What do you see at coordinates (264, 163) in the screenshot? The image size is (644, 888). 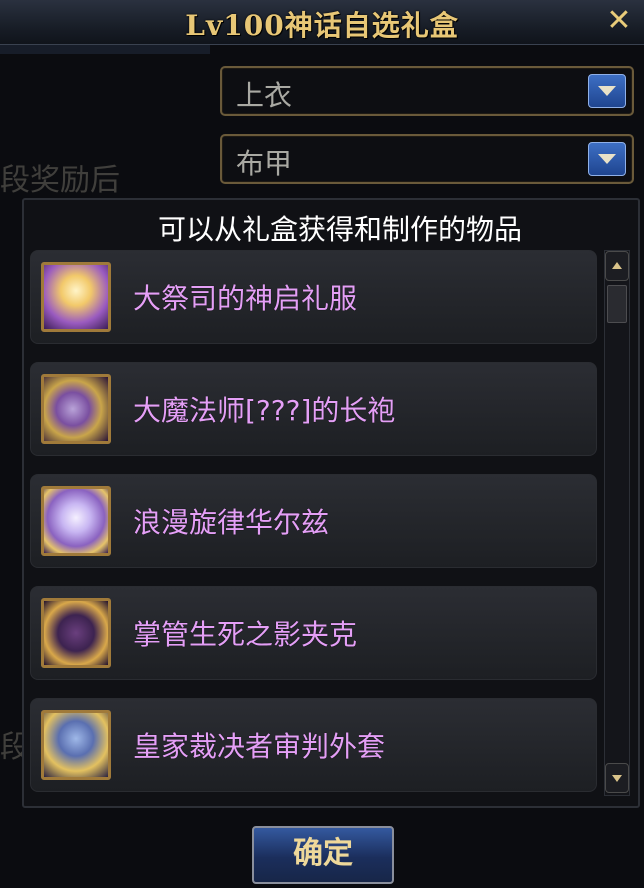 I see `armor-type-select-value: 布甲` at bounding box center [264, 163].